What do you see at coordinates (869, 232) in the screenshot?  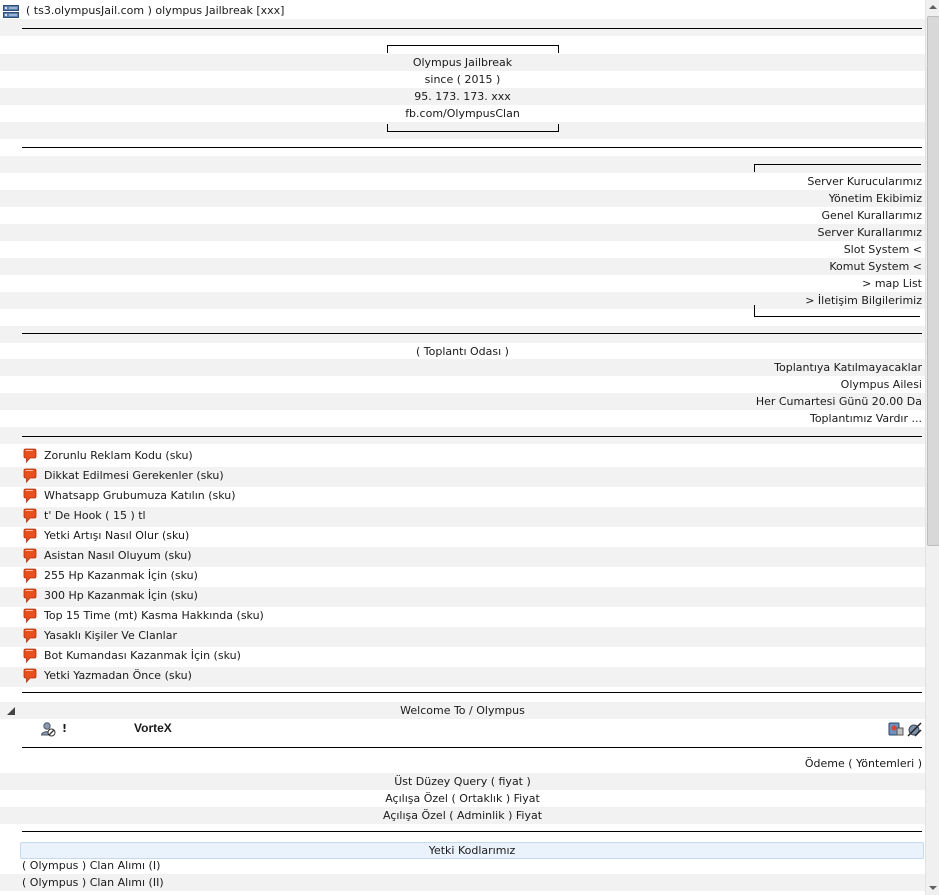 I see `menu-item-4: Server Kurallarımız` at bounding box center [869, 232].